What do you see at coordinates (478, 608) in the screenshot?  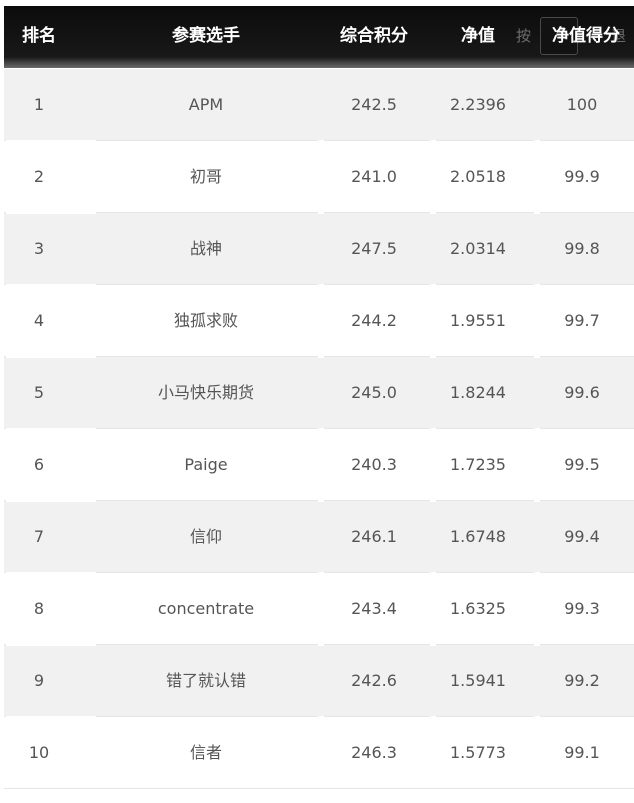 I see `net-value-cell: 1.6325` at bounding box center [478, 608].